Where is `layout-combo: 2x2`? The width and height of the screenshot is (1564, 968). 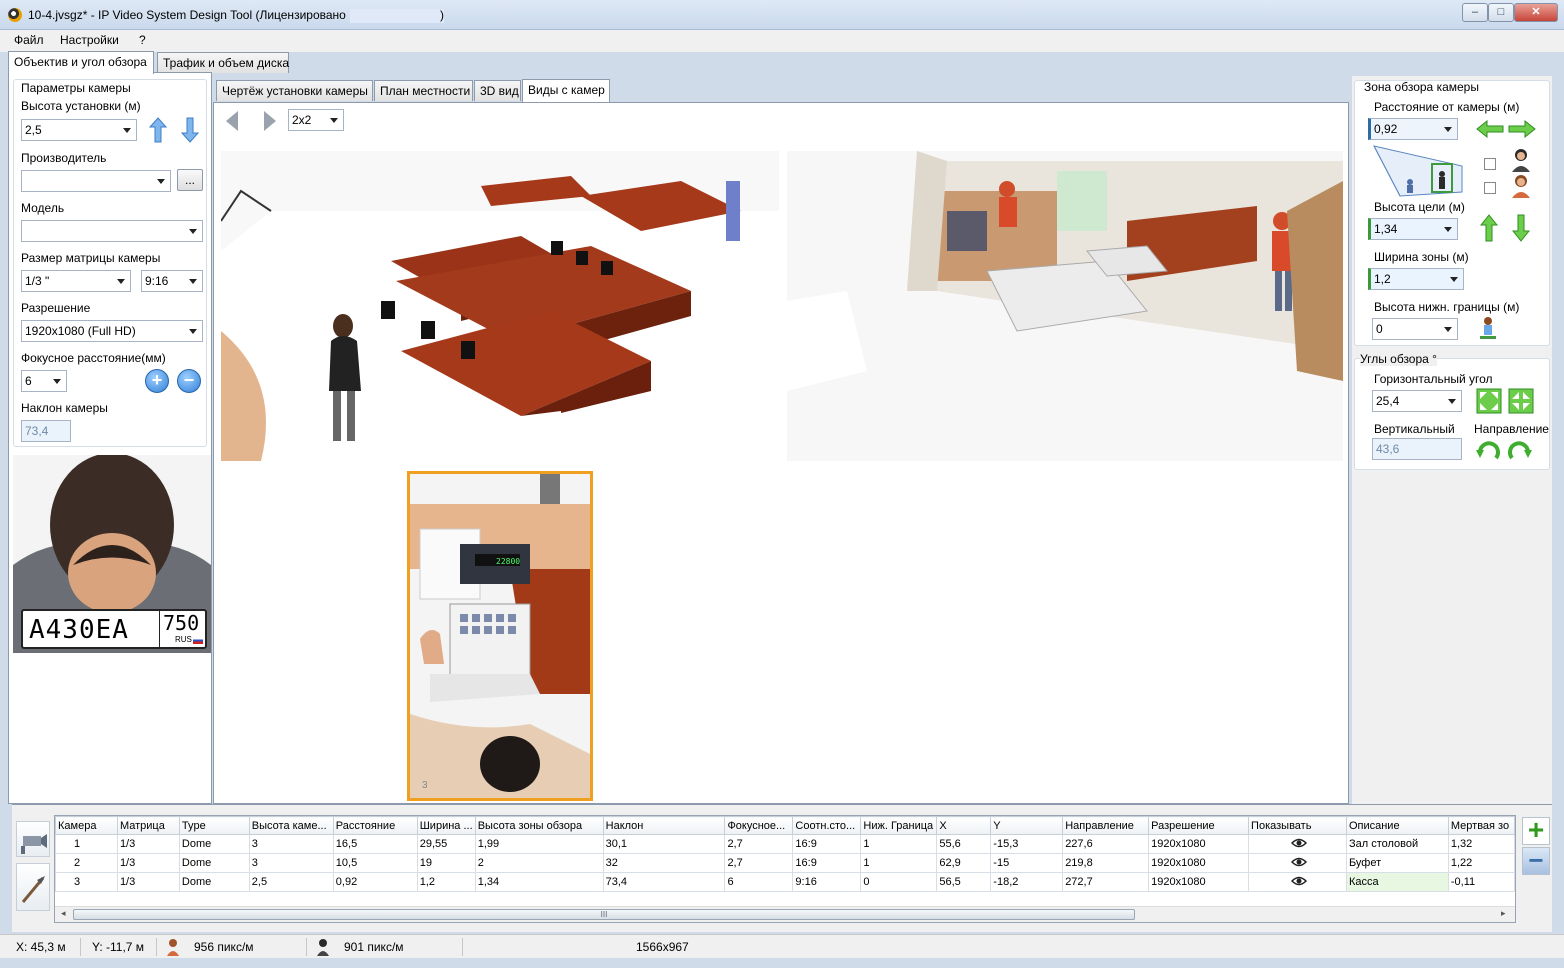
layout-combo: 2x2 is located at coordinates (316, 120).